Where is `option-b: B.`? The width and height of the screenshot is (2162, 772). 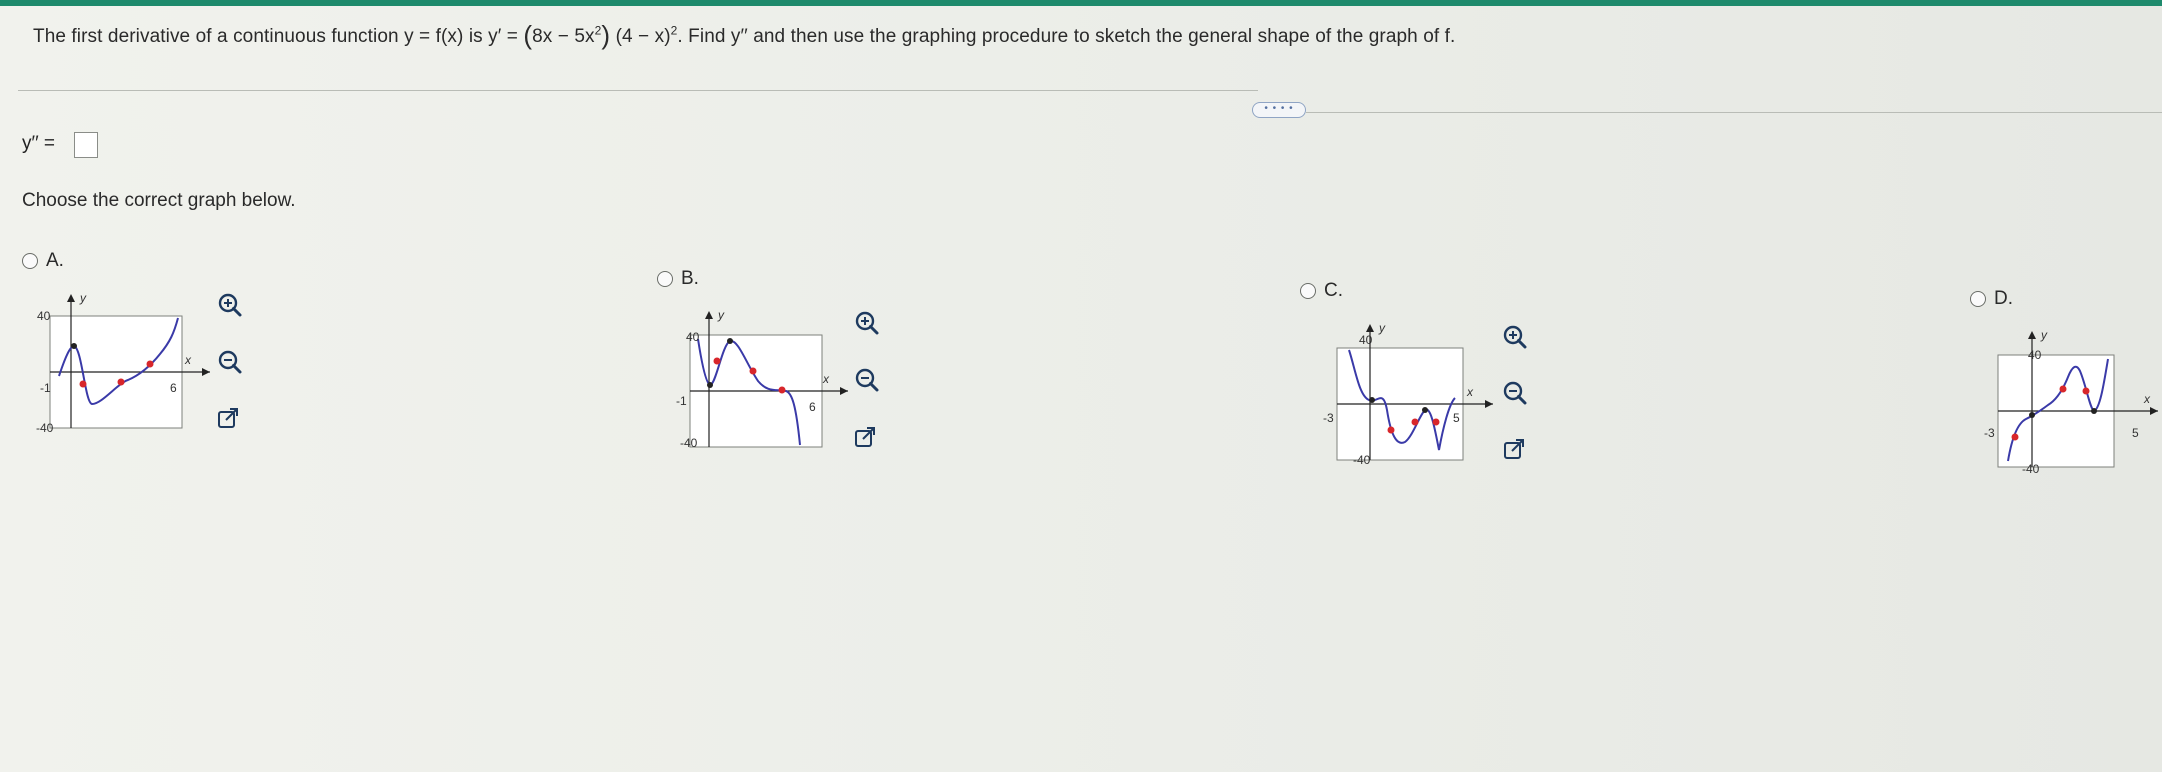 option-b: B. is located at coordinates (678, 279).